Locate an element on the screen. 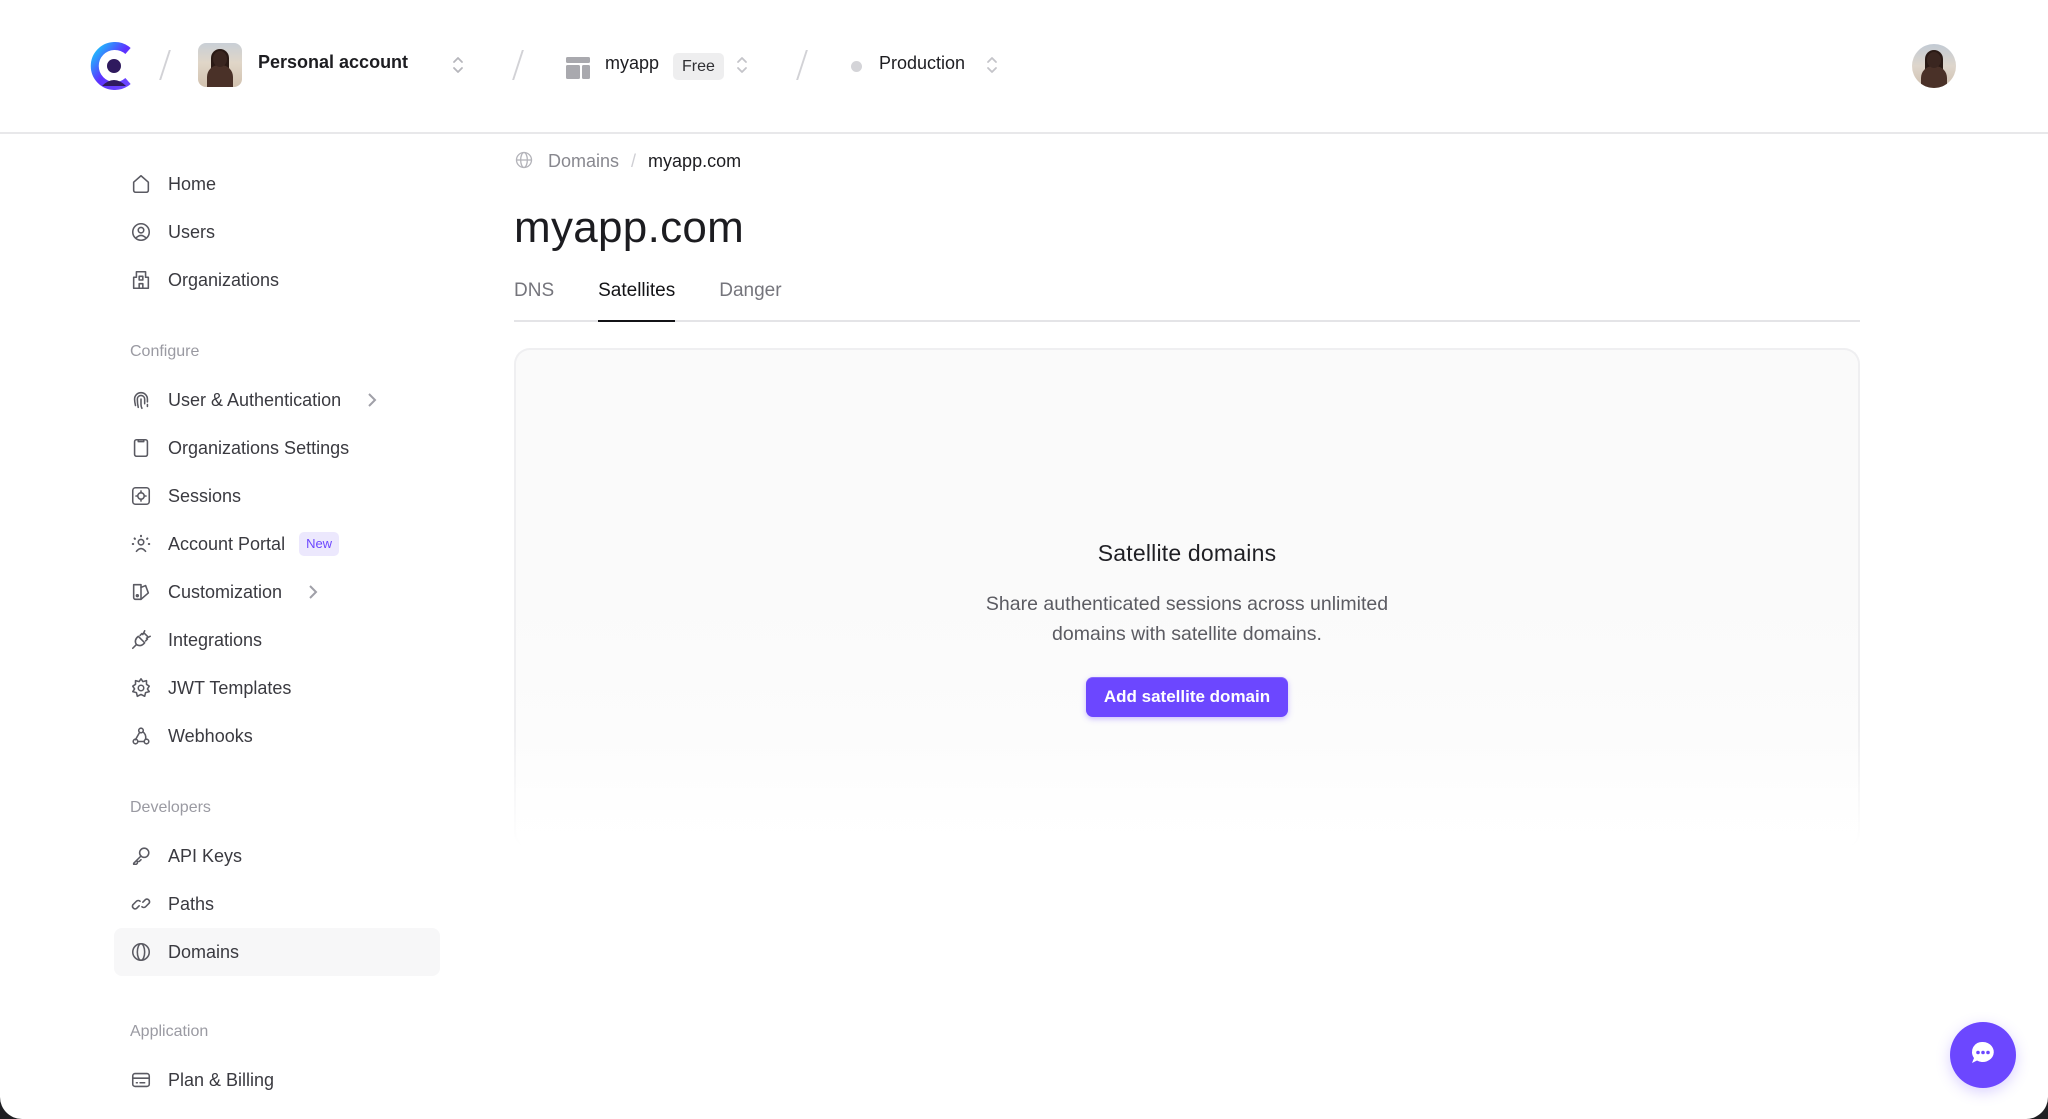  user-circle-icon is located at coordinates (141, 232).